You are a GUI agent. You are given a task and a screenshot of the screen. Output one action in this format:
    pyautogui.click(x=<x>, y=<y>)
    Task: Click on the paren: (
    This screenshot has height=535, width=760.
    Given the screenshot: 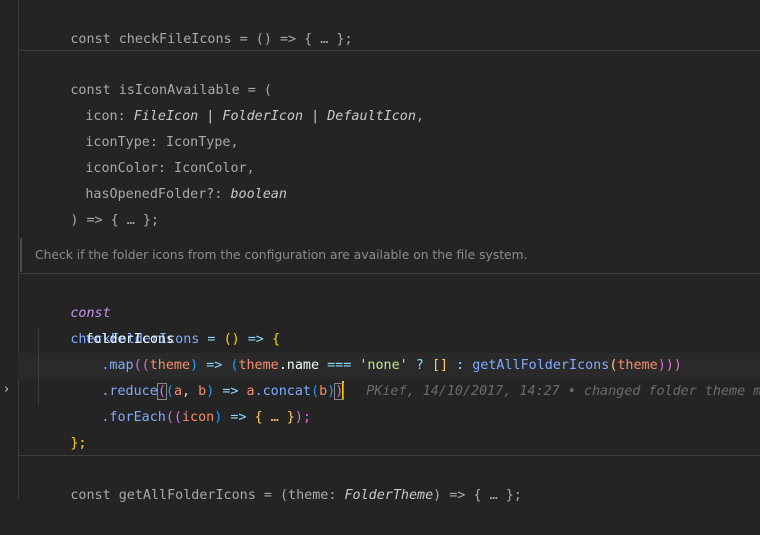 What is the action you would take?
    pyautogui.click(x=315, y=391)
    